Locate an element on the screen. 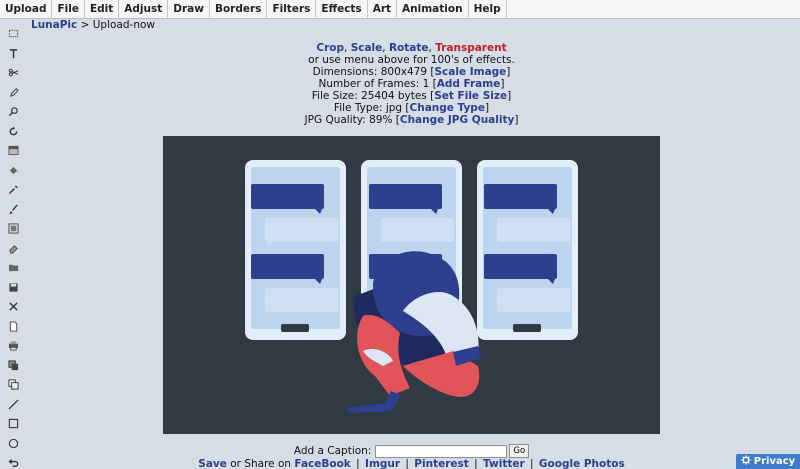  filetype-line: File Type: jpg [Change Type] is located at coordinates (411, 108).